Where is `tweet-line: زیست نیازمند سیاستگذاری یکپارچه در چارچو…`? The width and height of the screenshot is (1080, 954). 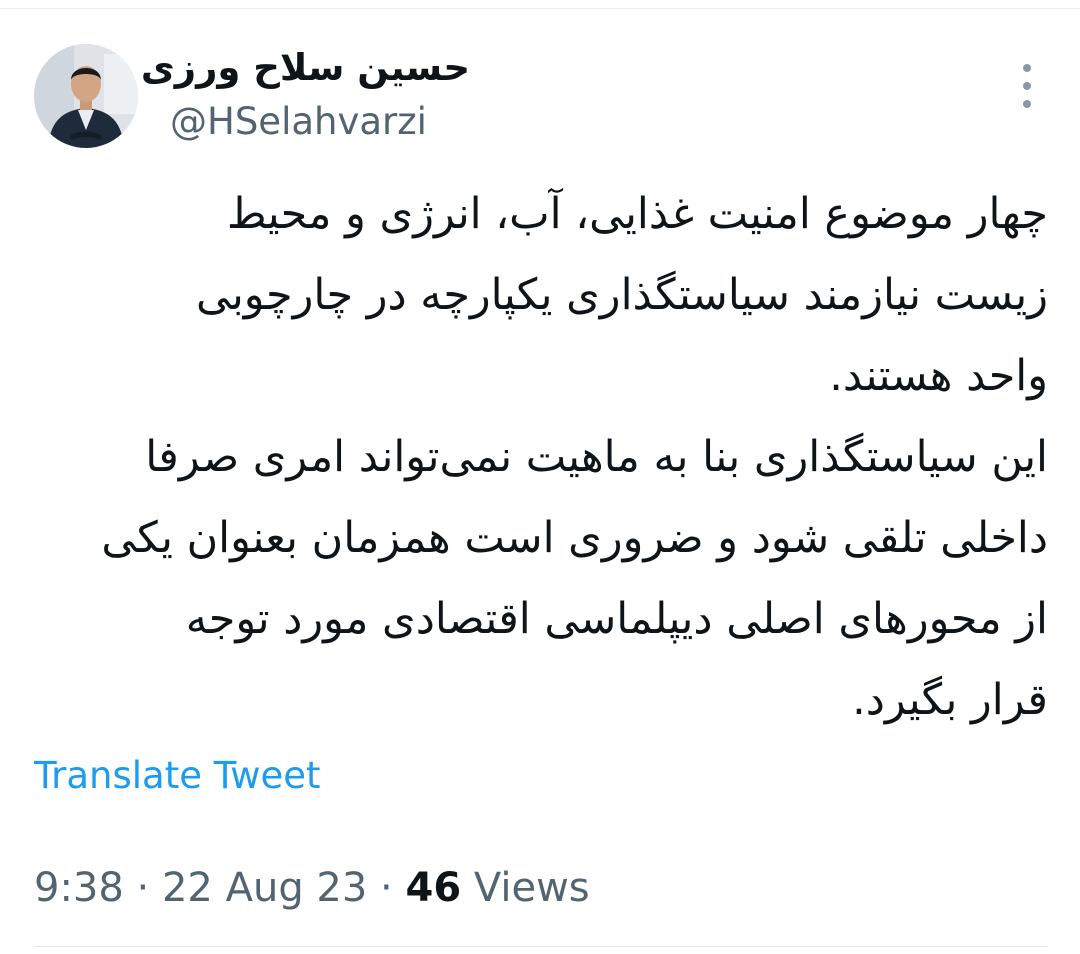 tweet-line: زیست نیازمند سیاستگذاری یکپارچه در چارچو… is located at coordinates (621, 295).